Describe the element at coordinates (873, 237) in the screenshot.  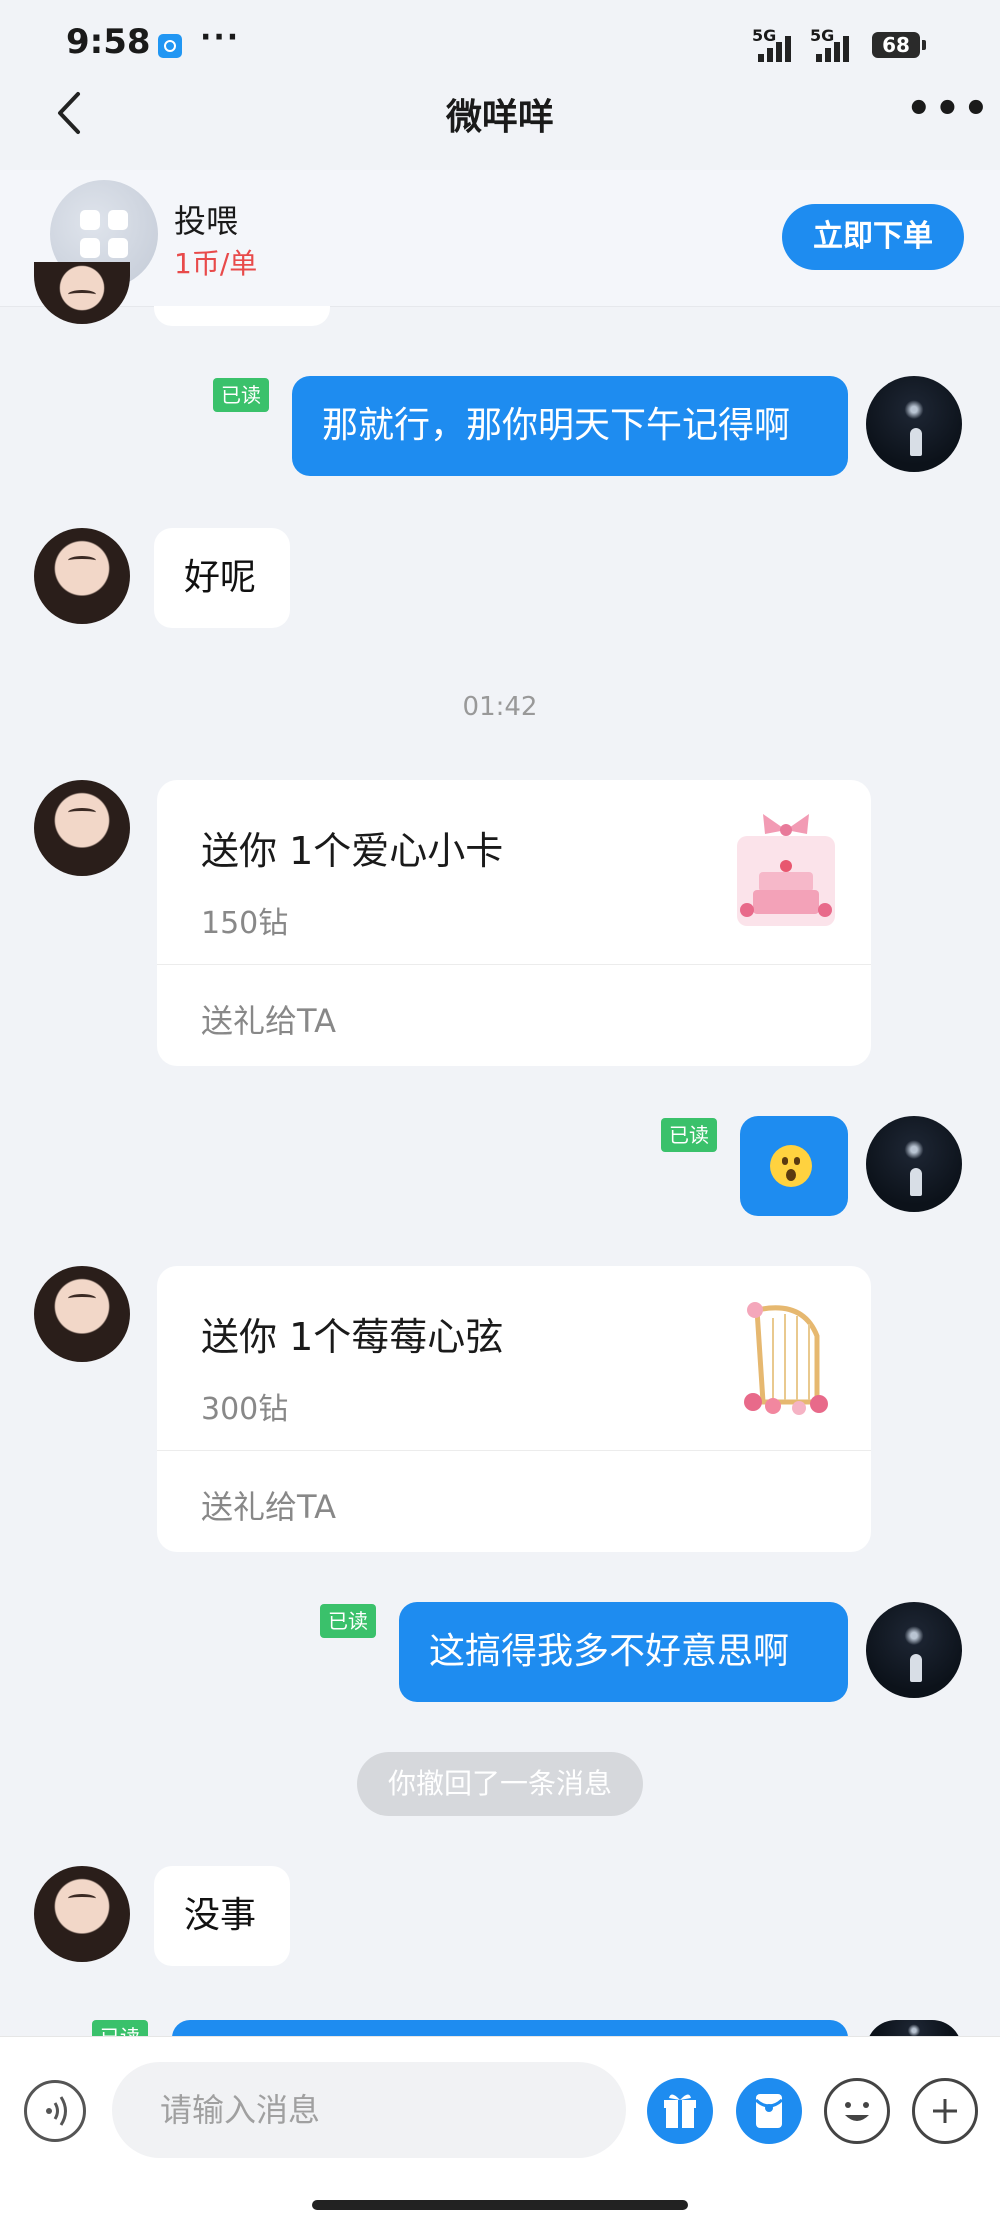
I see `order-now-button: 立即下单` at that location.